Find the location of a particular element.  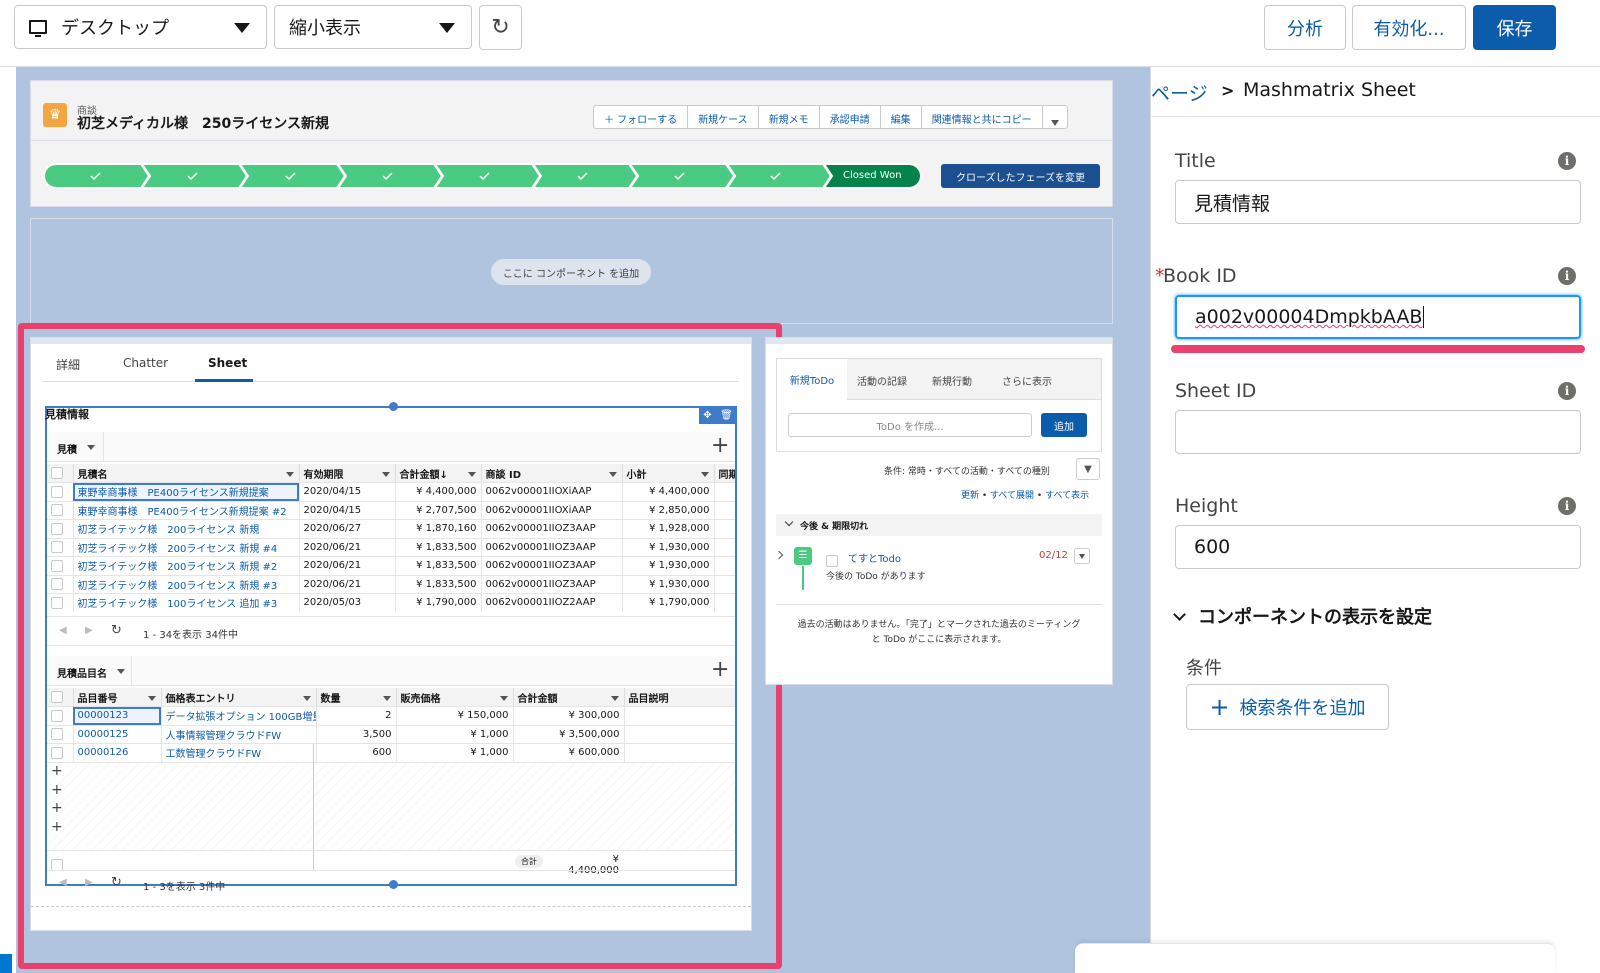

clone-button: 関連情報と共にコピー is located at coordinates (982, 117).